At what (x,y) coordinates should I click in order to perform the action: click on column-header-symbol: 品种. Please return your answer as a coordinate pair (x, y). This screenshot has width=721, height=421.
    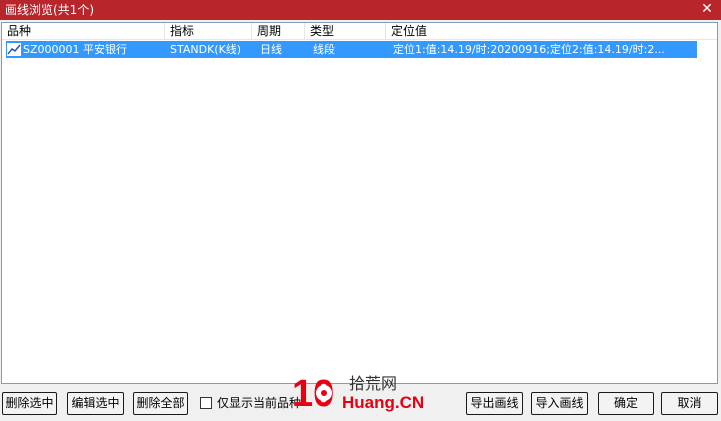
    Looking at the image, I should click on (83, 31).